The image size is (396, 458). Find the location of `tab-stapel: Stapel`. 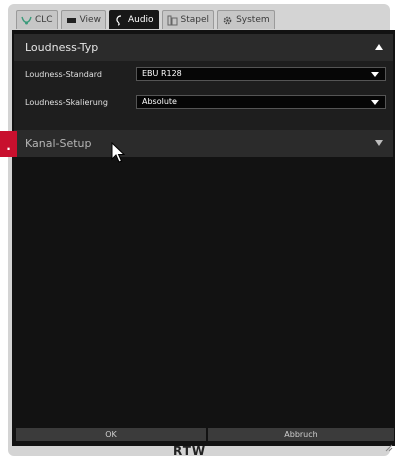

tab-stapel: Stapel is located at coordinates (188, 19).